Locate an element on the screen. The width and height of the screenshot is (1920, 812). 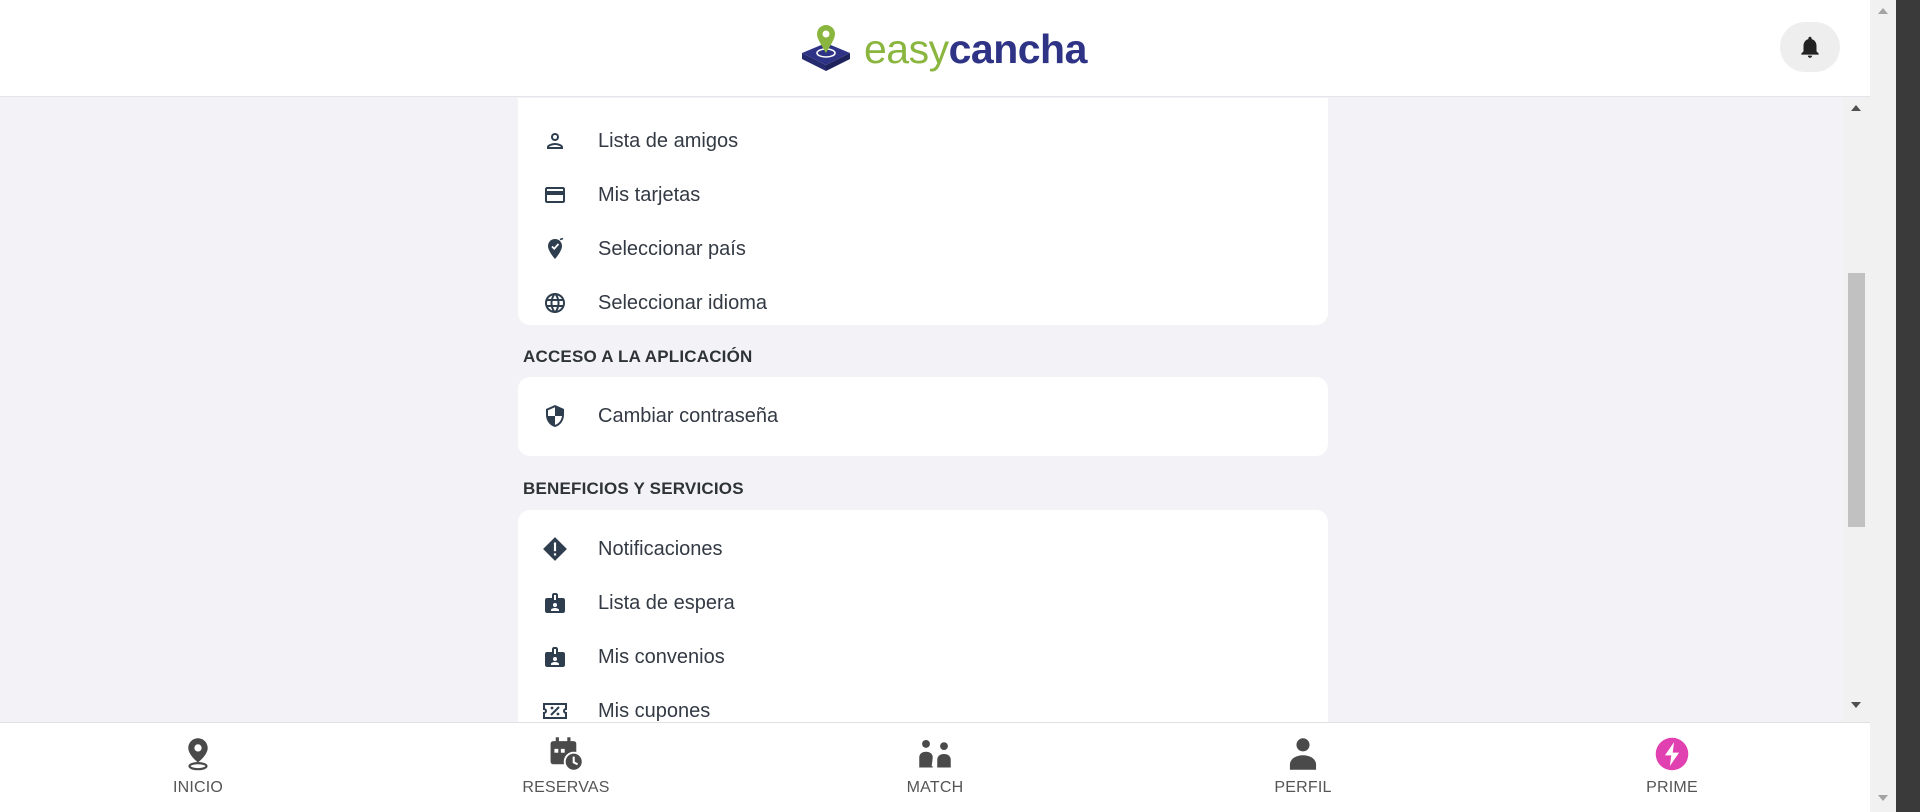
scroll-up-arrow is located at coordinates (1856, 108).